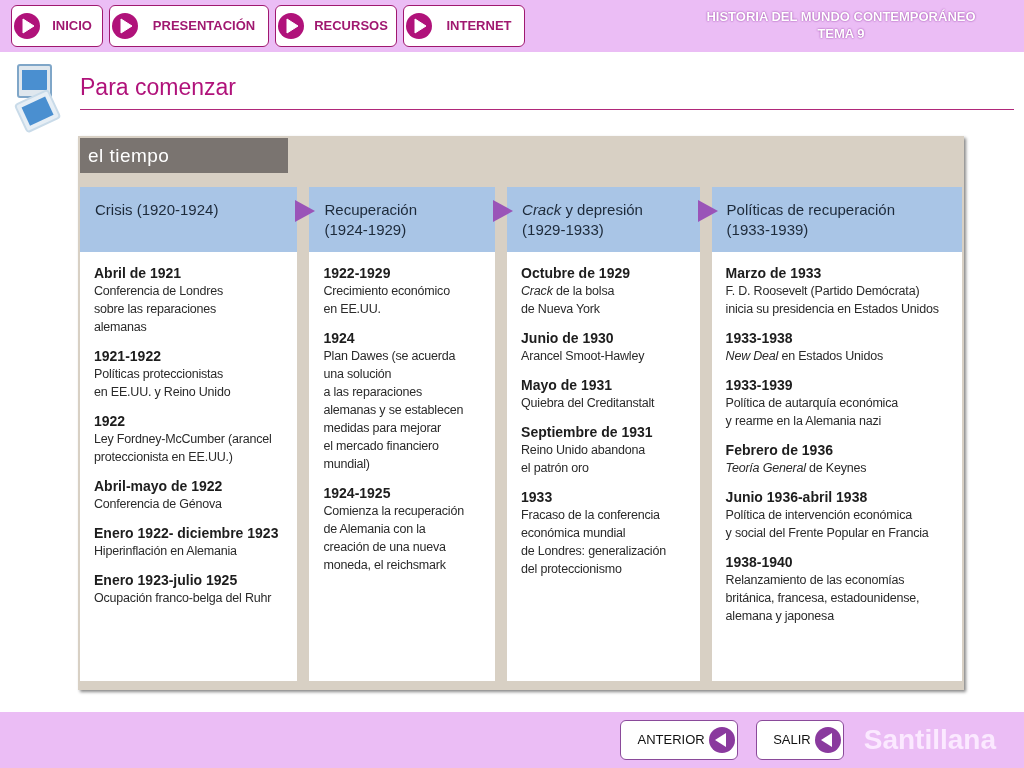 This screenshot has height=768, width=1024. I want to click on entry-date: Septiembre de 1931, so click(587, 432).